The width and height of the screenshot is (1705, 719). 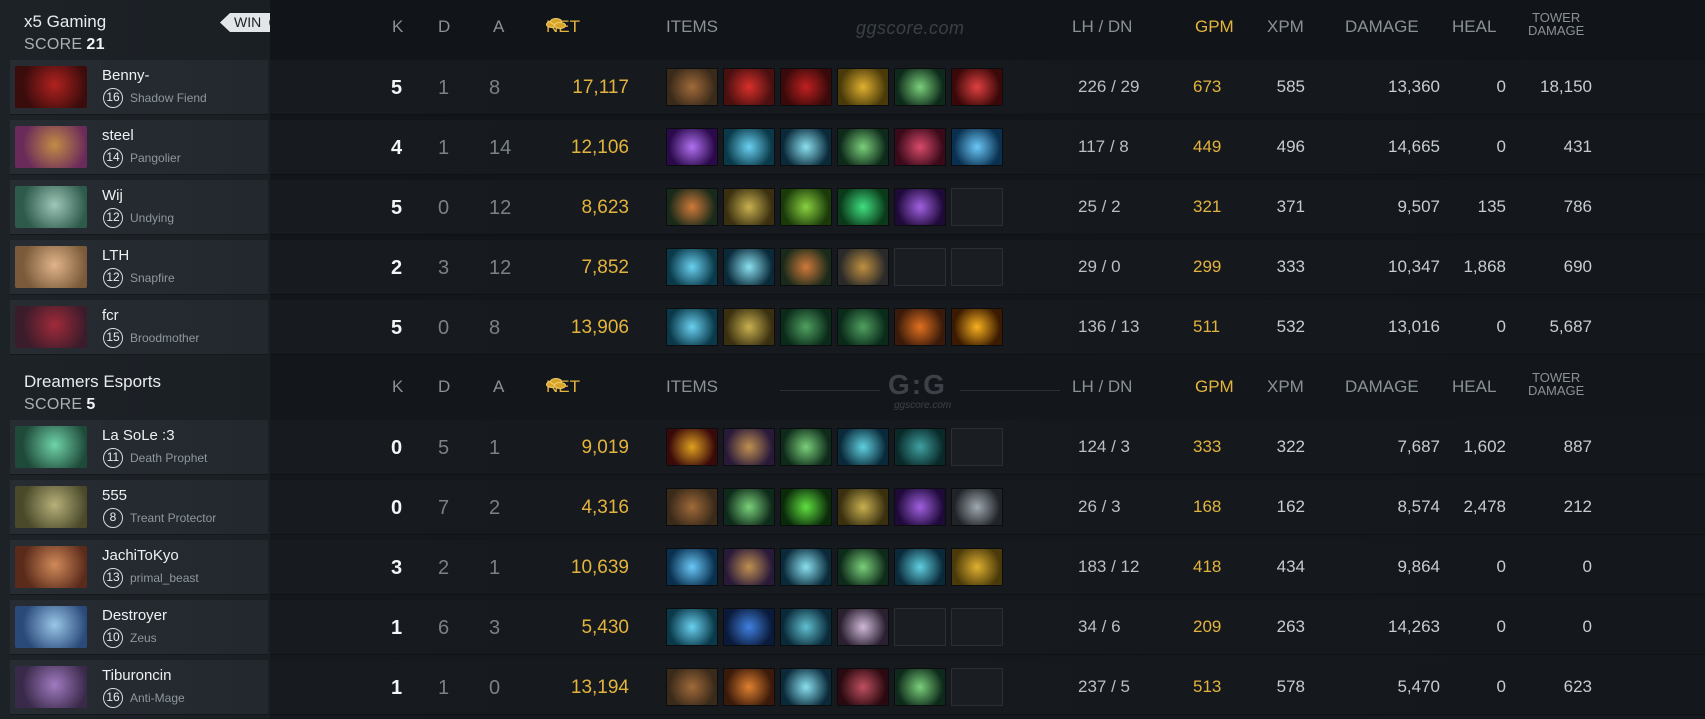 I want to click on xpm-value: 578, so click(x=1290, y=686).